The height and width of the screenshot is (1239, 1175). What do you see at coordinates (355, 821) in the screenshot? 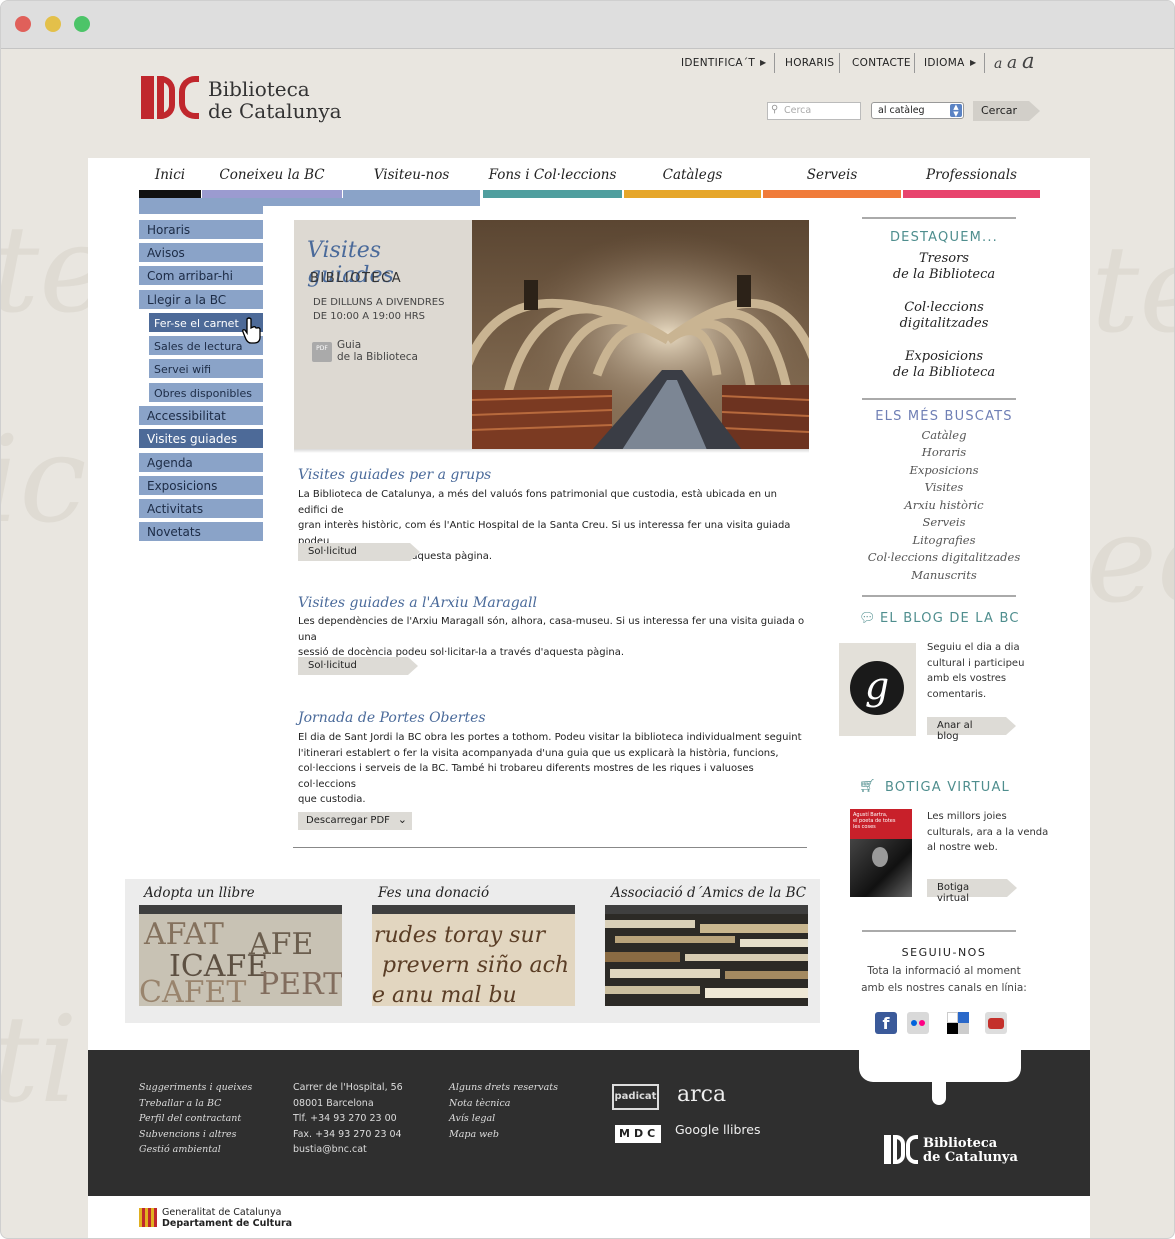
I see `download-pdf-button: Descarregar PDF ⌄` at bounding box center [355, 821].